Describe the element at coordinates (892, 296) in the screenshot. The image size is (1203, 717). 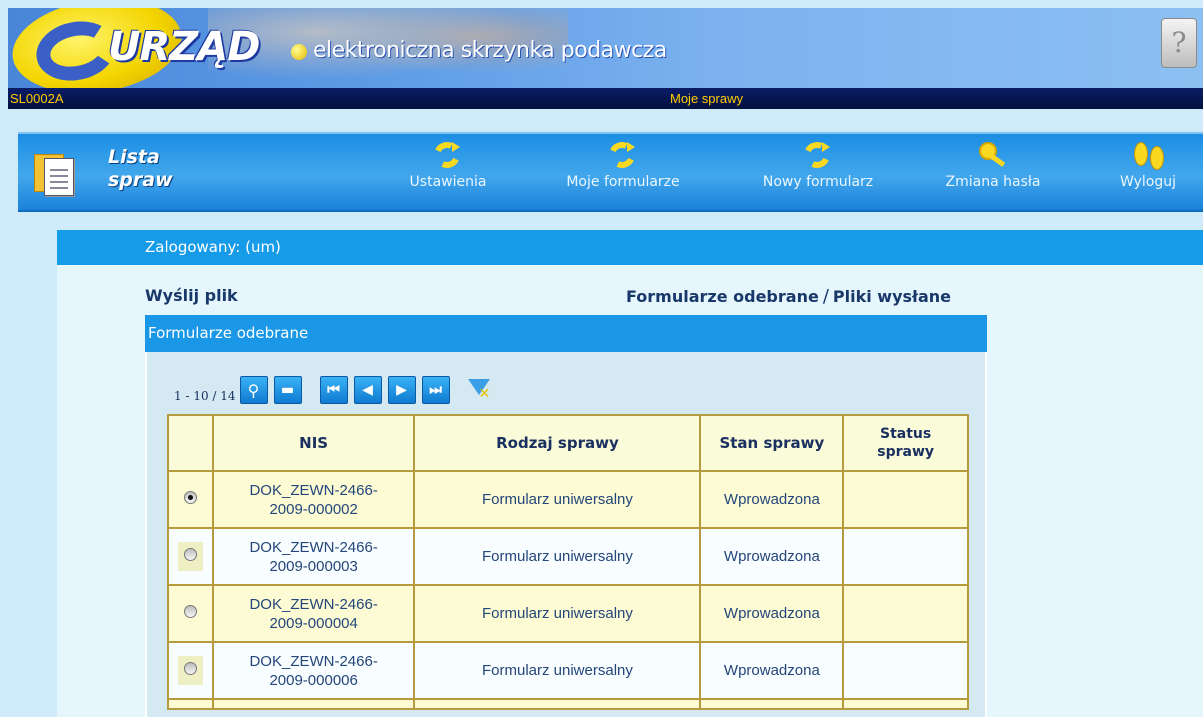
I see `sent-files-link: Pliki wysłane` at that location.